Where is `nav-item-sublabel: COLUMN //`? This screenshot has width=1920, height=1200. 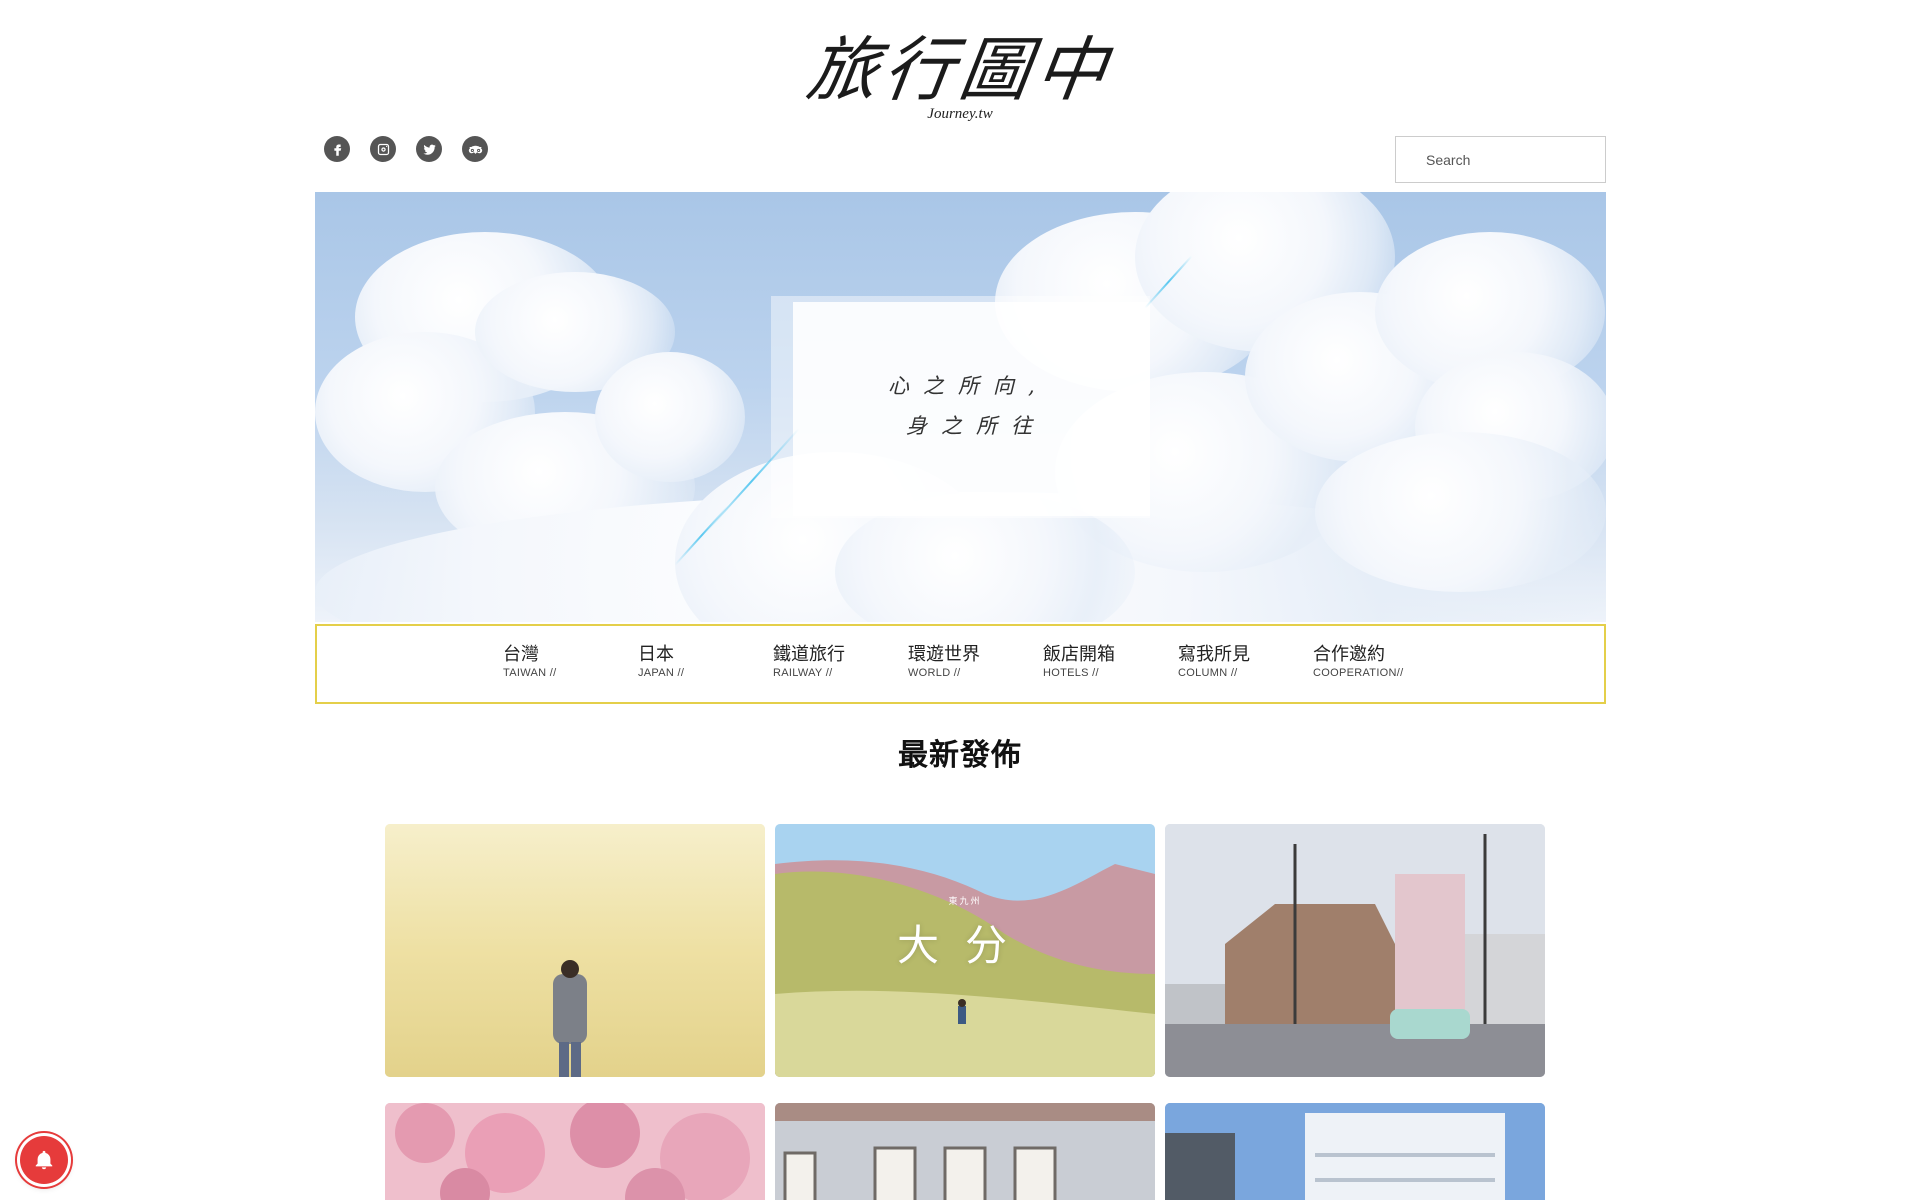 nav-item-sublabel: COLUMN // is located at coordinates (1208, 673).